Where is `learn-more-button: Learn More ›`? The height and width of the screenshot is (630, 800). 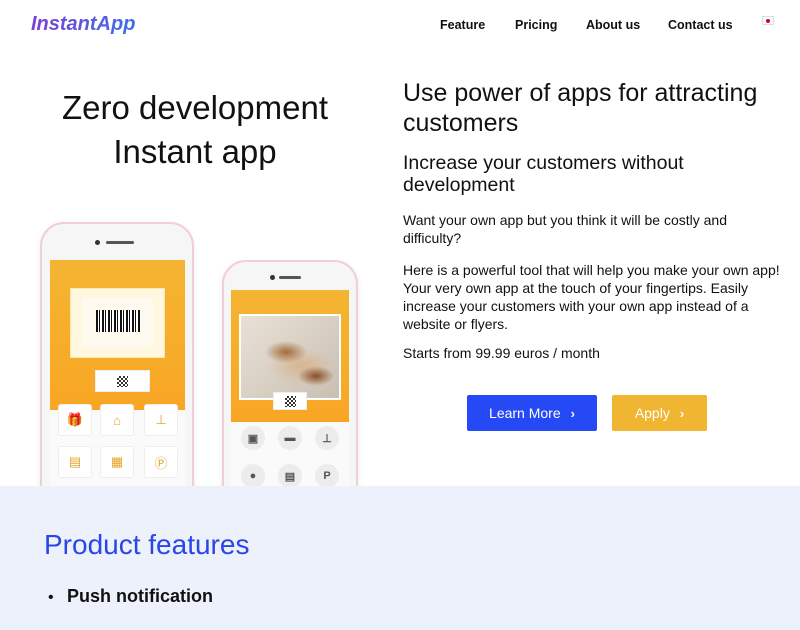
learn-more-button: Learn More › is located at coordinates (532, 413).